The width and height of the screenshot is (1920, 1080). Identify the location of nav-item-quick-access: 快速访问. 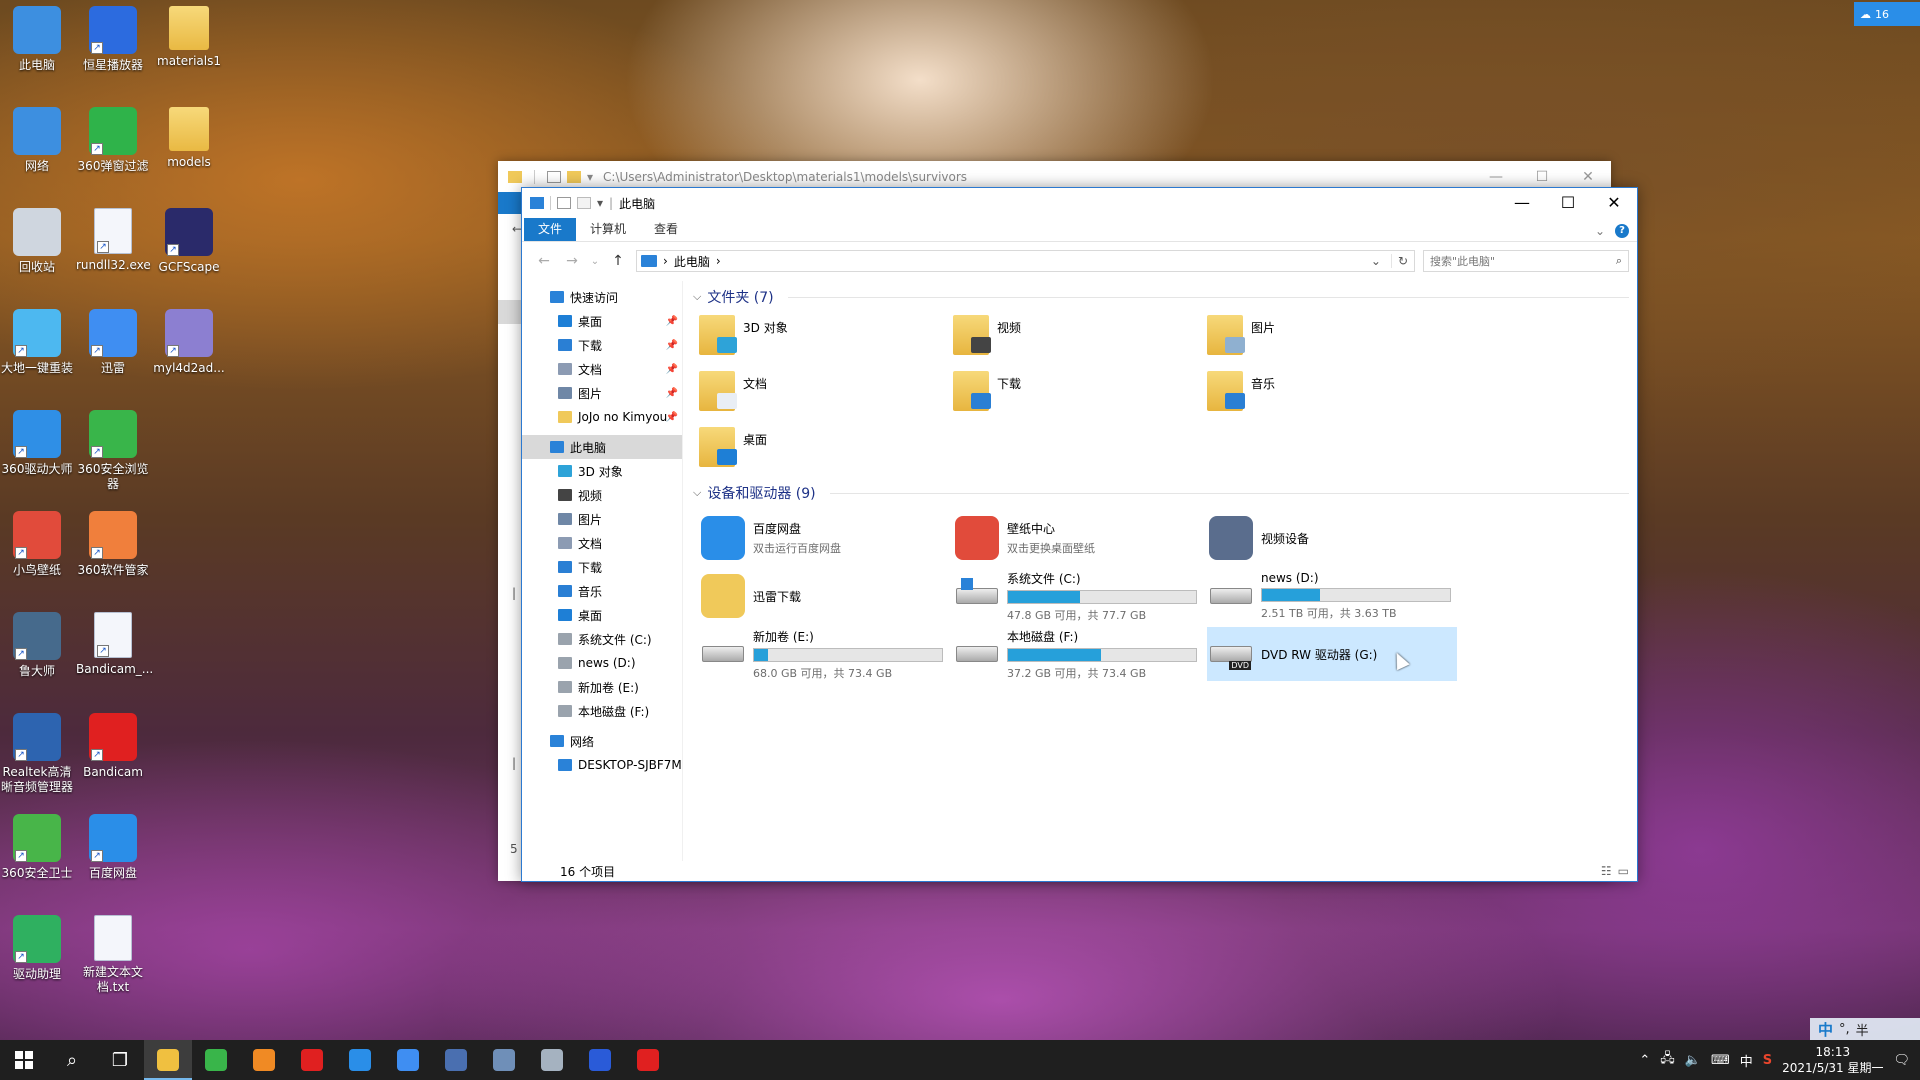
(602, 297).